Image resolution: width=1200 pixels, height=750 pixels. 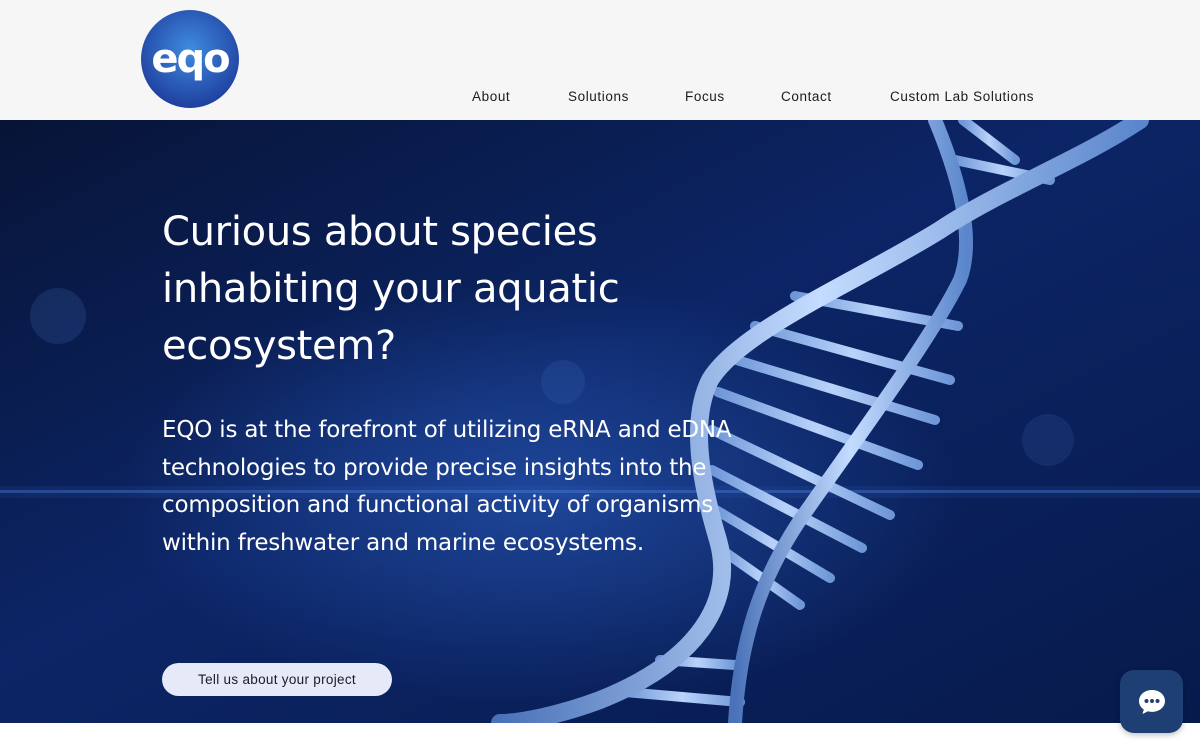 I want to click on nav-about: About, so click(x=491, y=96).